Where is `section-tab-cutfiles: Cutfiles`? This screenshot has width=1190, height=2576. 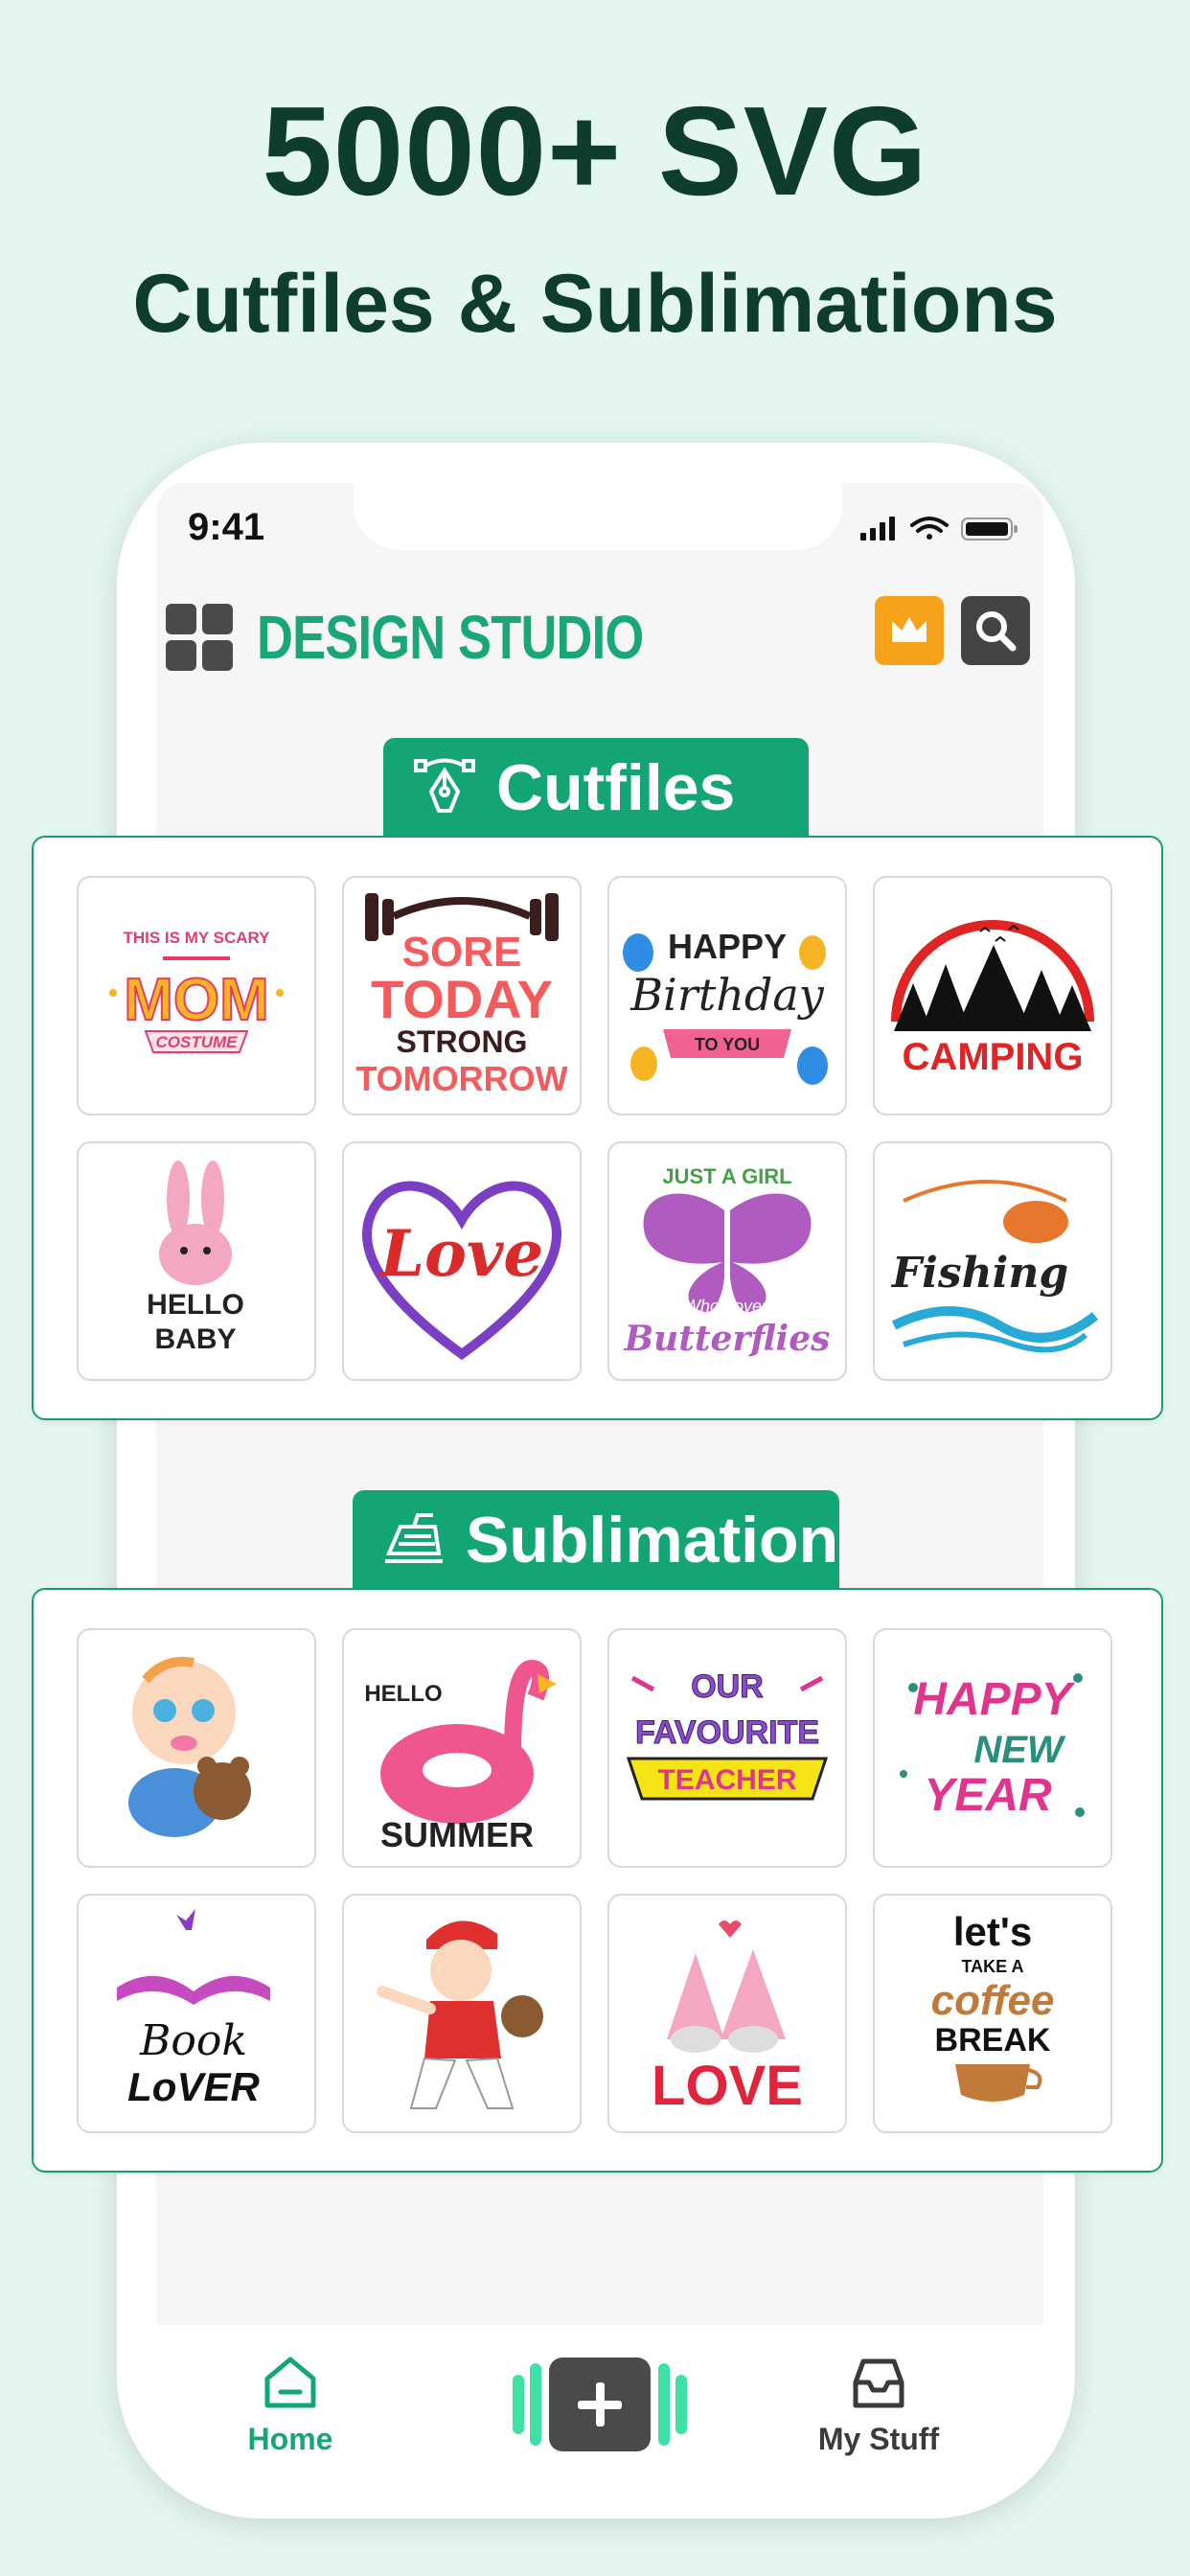 section-tab-cutfiles: Cutfiles is located at coordinates (596, 788).